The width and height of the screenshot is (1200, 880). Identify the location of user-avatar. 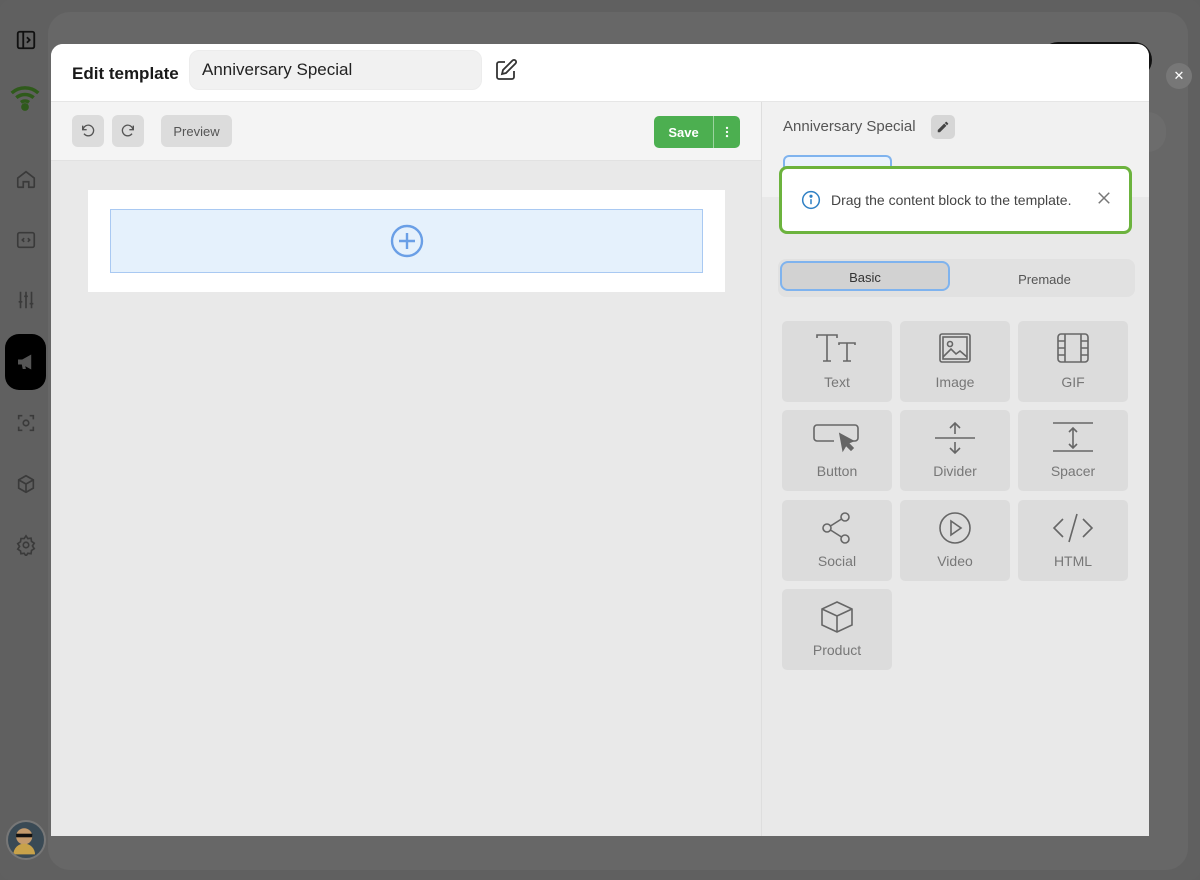
(26, 840).